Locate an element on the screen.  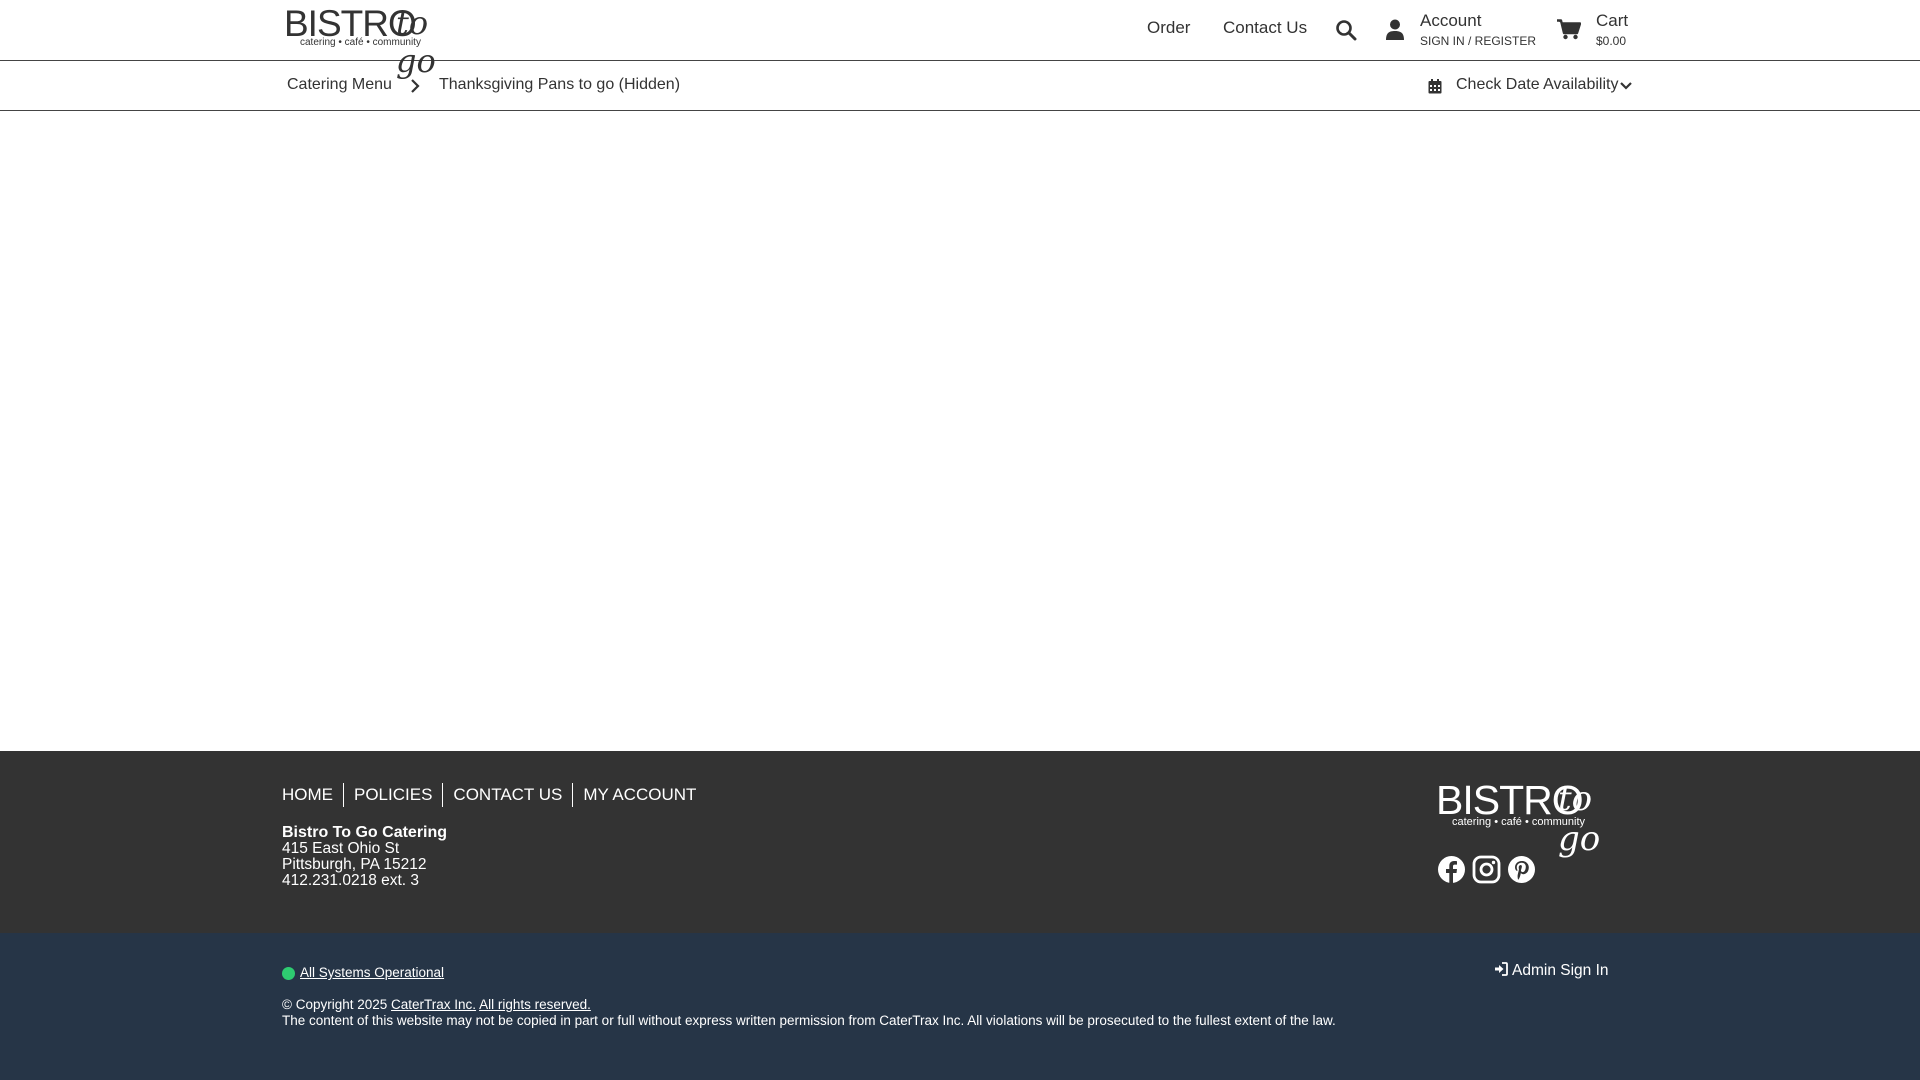
footer-logo-tagline: catering • café • community is located at coordinates (1519, 822).